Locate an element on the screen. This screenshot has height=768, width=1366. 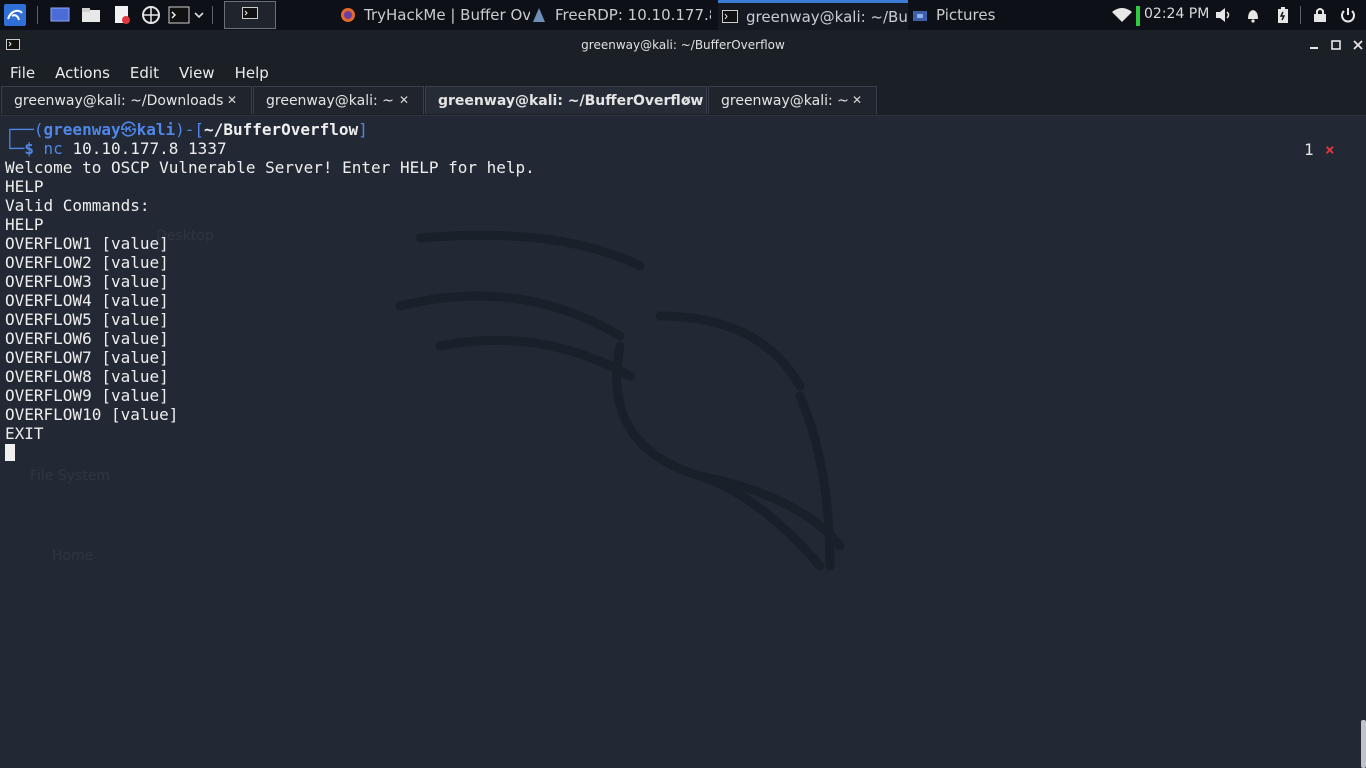
prompt-dollar: └─$ is located at coordinates (19, 148).